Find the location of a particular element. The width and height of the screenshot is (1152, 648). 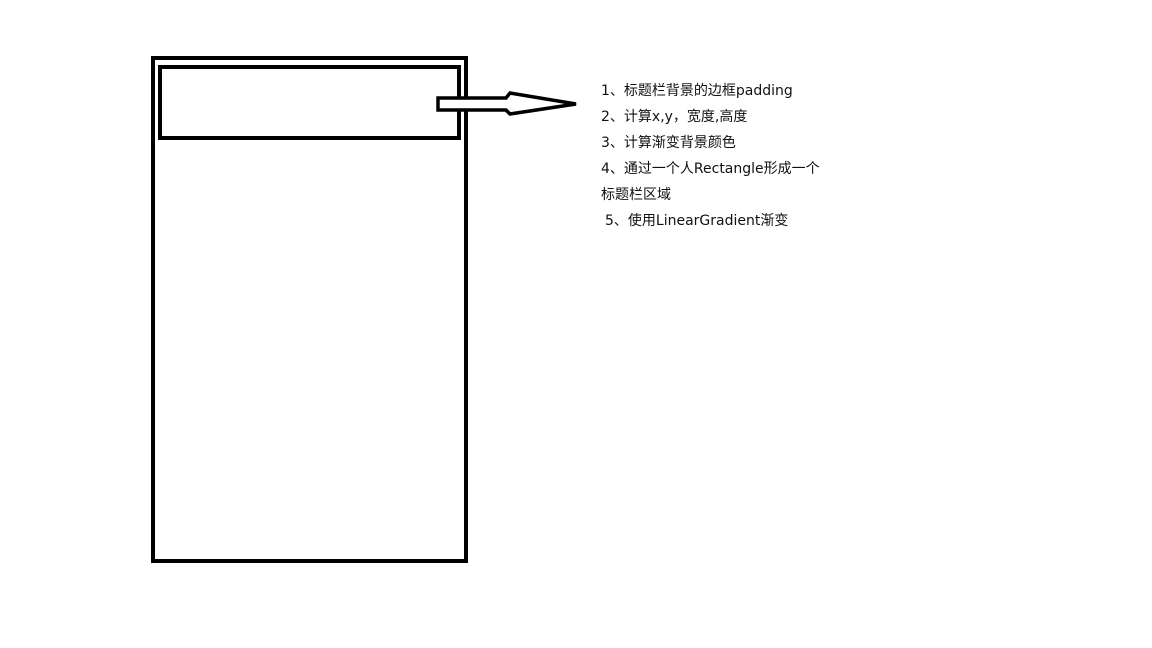

note-line-3: 3、计算渐变背景颜色 is located at coordinates (668, 143).